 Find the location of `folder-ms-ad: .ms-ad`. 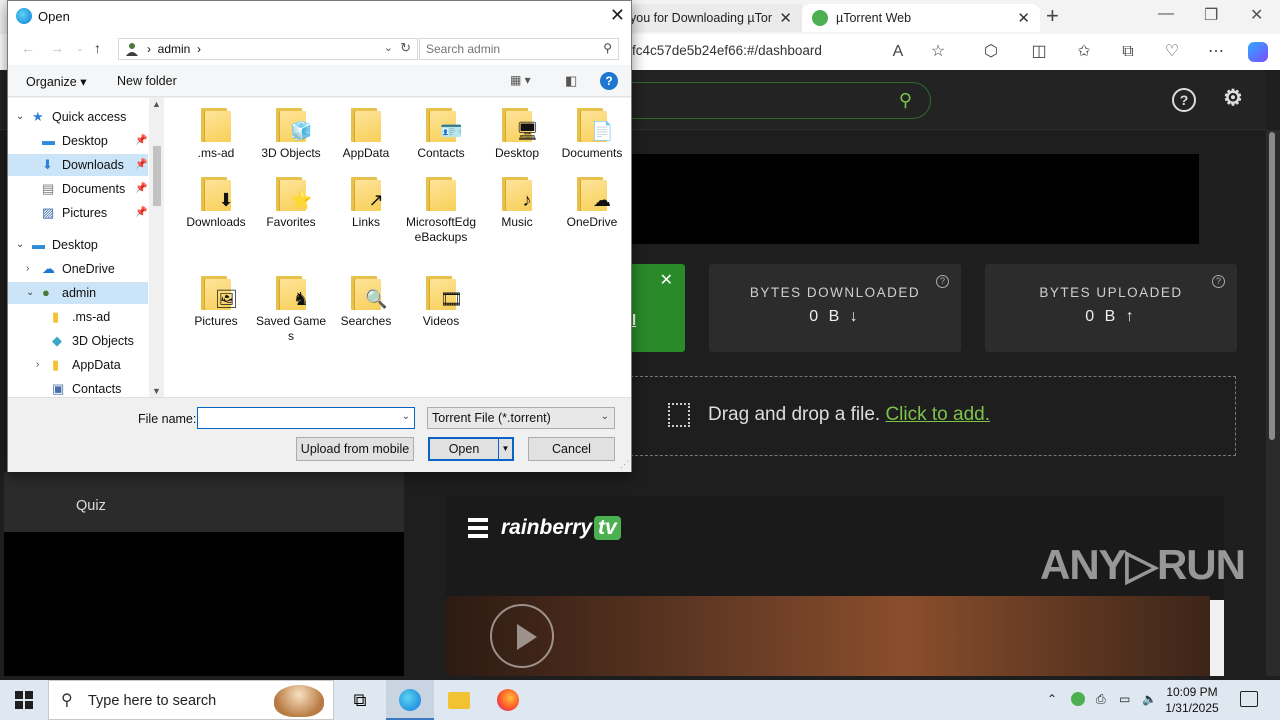

folder-ms-ad: .ms-ad is located at coordinates (216, 134).